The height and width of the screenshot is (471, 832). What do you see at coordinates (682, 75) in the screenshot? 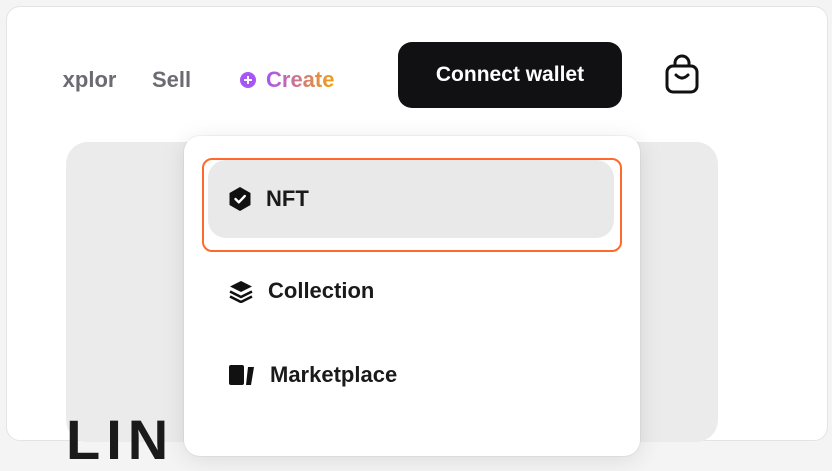
I see `shopping-bag-icon` at bounding box center [682, 75].